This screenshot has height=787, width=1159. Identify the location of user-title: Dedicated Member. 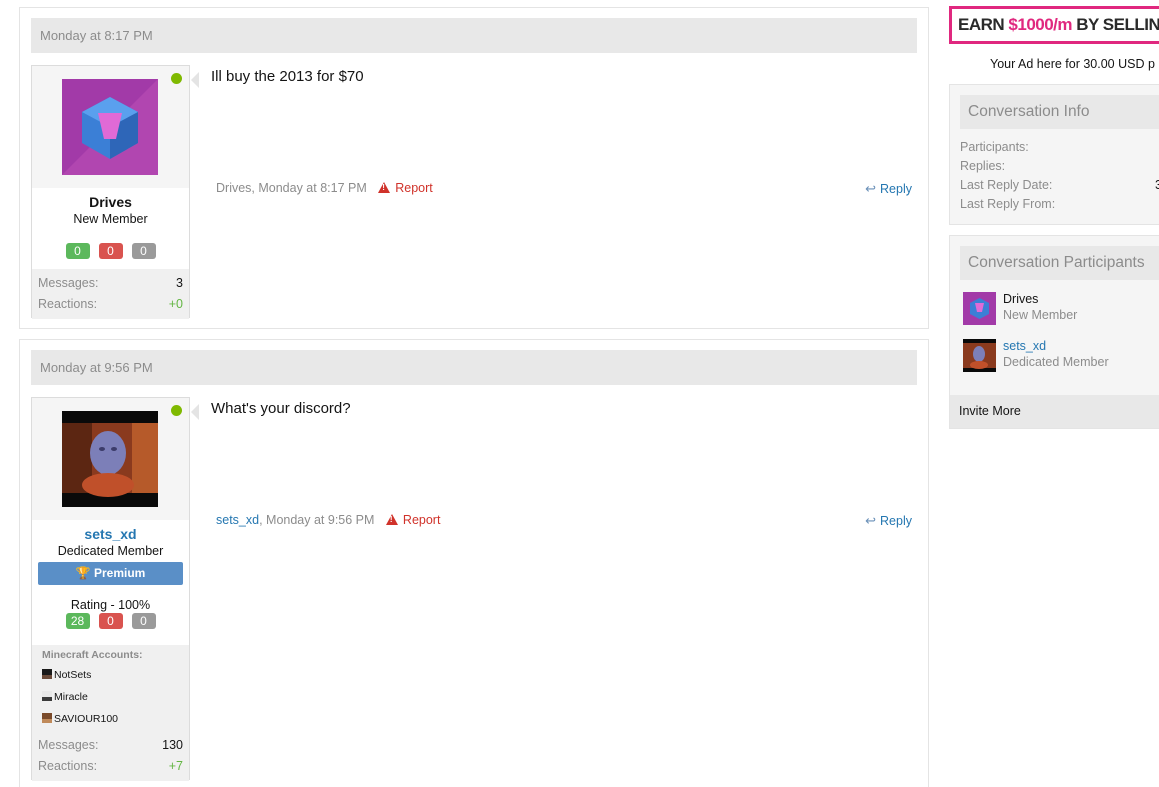
(110, 551).